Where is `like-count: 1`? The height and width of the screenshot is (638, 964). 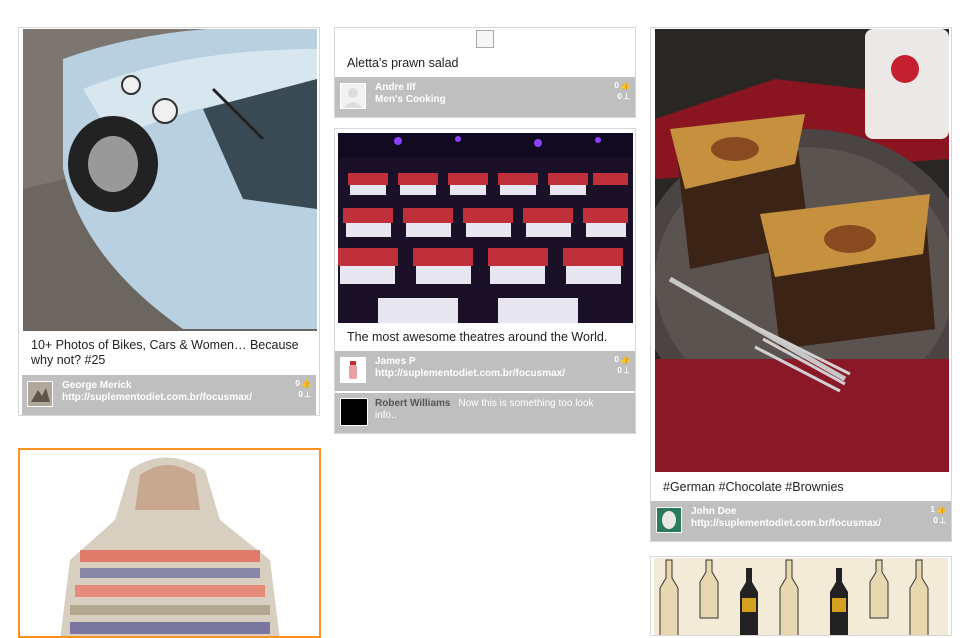
like-count: 1 is located at coordinates (933, 509).